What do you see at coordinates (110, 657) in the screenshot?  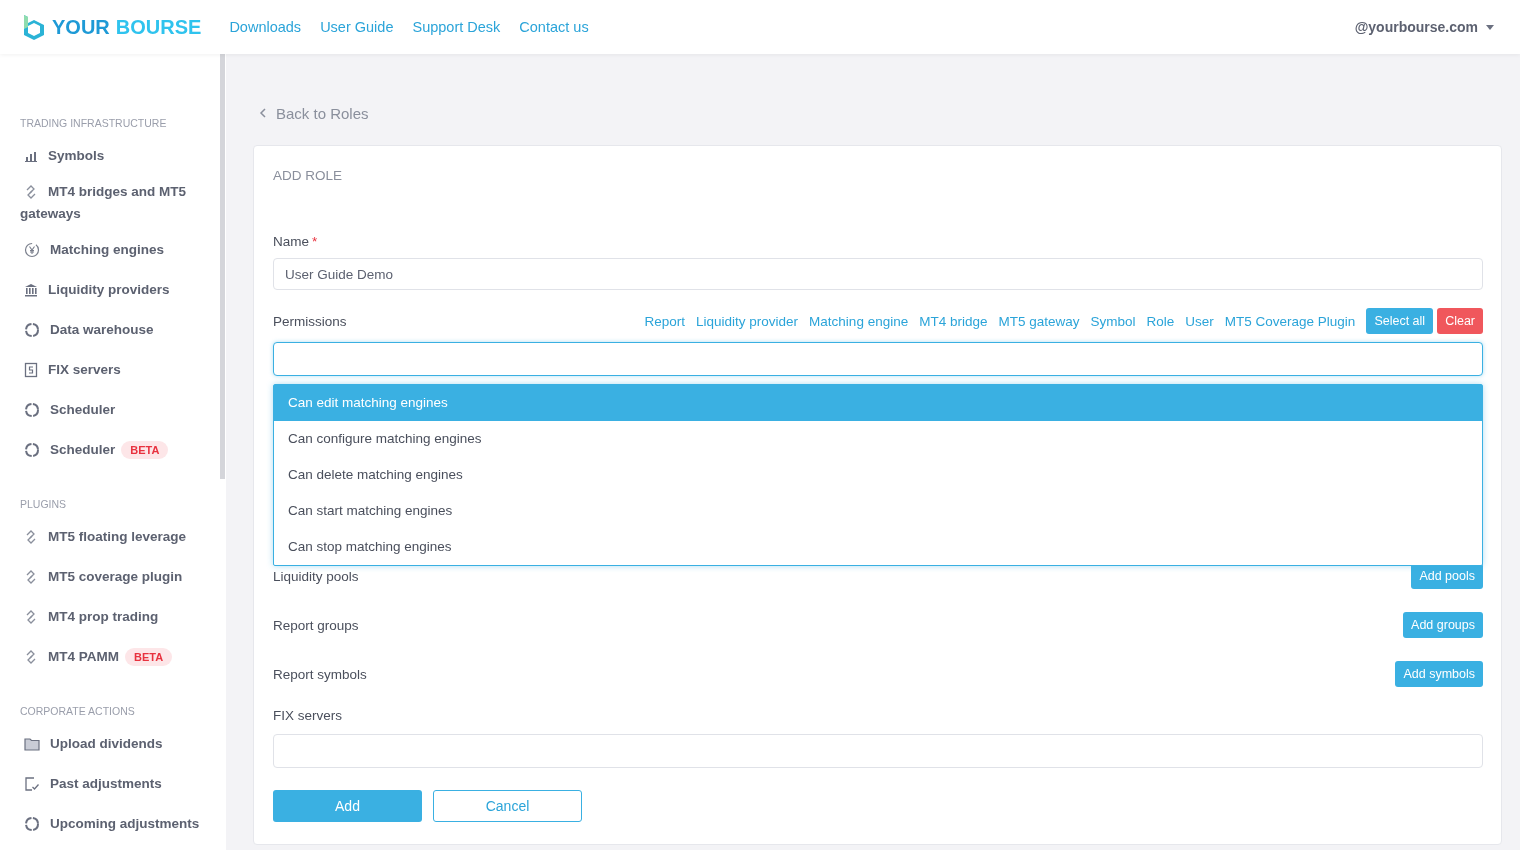 I see `sidebar-item: MT4 PAMM BETA` at bounding box center [110, 657].